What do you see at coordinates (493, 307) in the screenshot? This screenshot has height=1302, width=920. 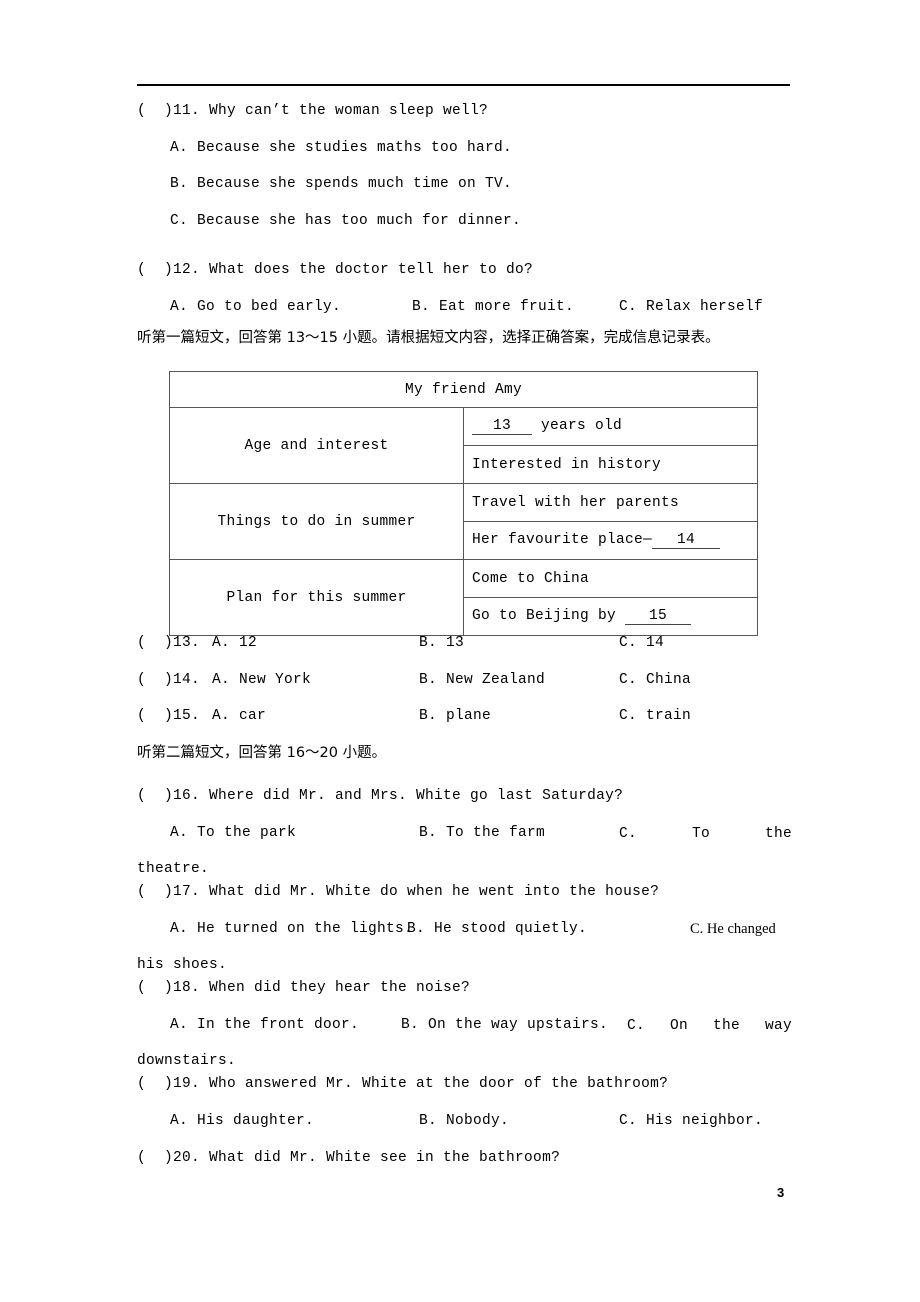 I see `question-12-option-b: B. Eat more fruit.` at bounding box center [493, 307].